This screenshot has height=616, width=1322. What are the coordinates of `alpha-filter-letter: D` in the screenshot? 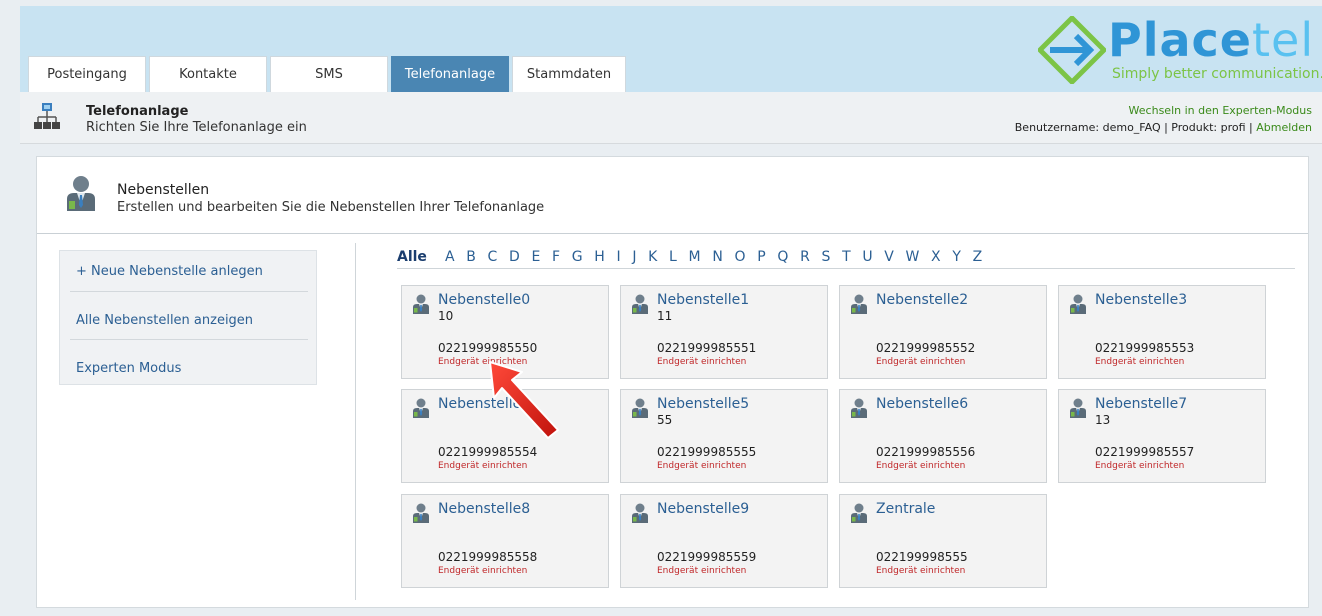 It's located at (514, 257).